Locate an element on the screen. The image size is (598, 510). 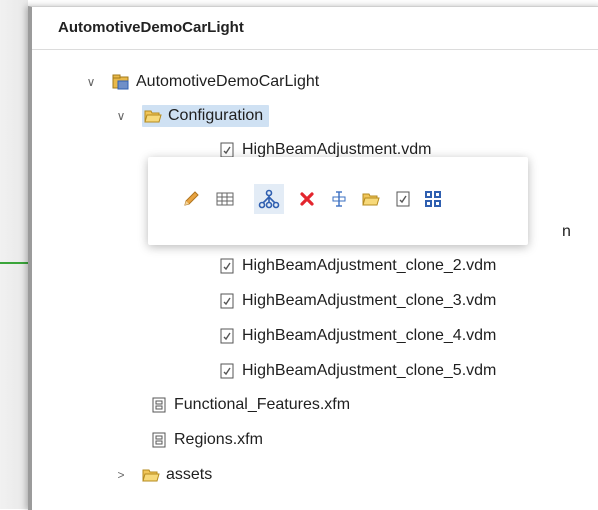
tree-item-vdm-partial: n is located at coordinates (566, 232).